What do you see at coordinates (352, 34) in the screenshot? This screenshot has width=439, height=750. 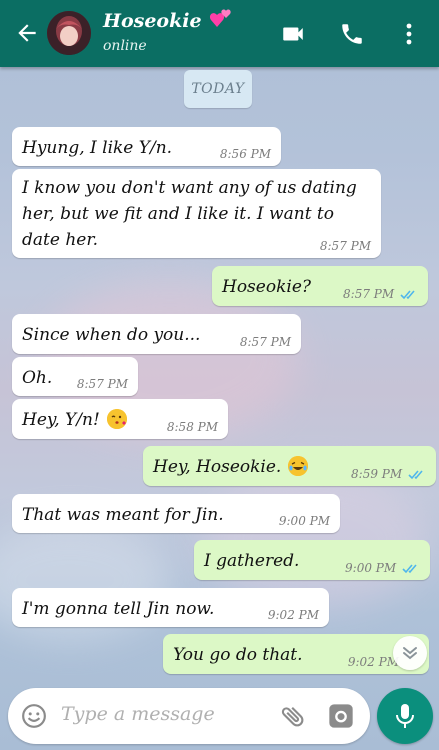 I see `phone-icon` at bounding box center [352, 34].